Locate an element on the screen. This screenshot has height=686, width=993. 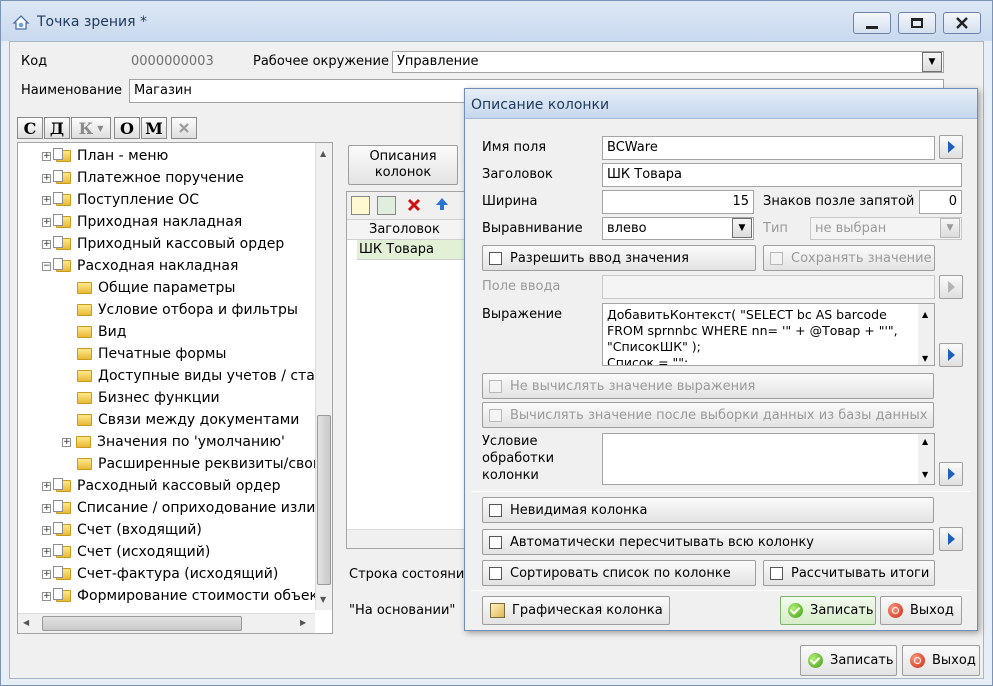
delete-icon is located at coordinates (414, 205).